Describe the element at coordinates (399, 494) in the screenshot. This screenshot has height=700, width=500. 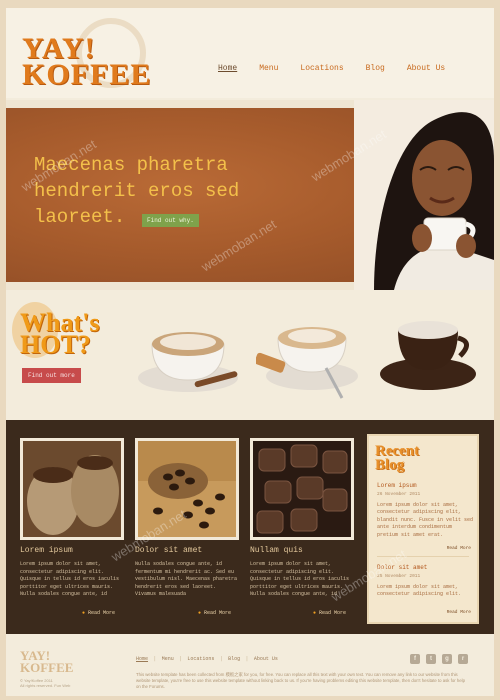
I see `blog-entry-date: 26 November 2011` at that location.